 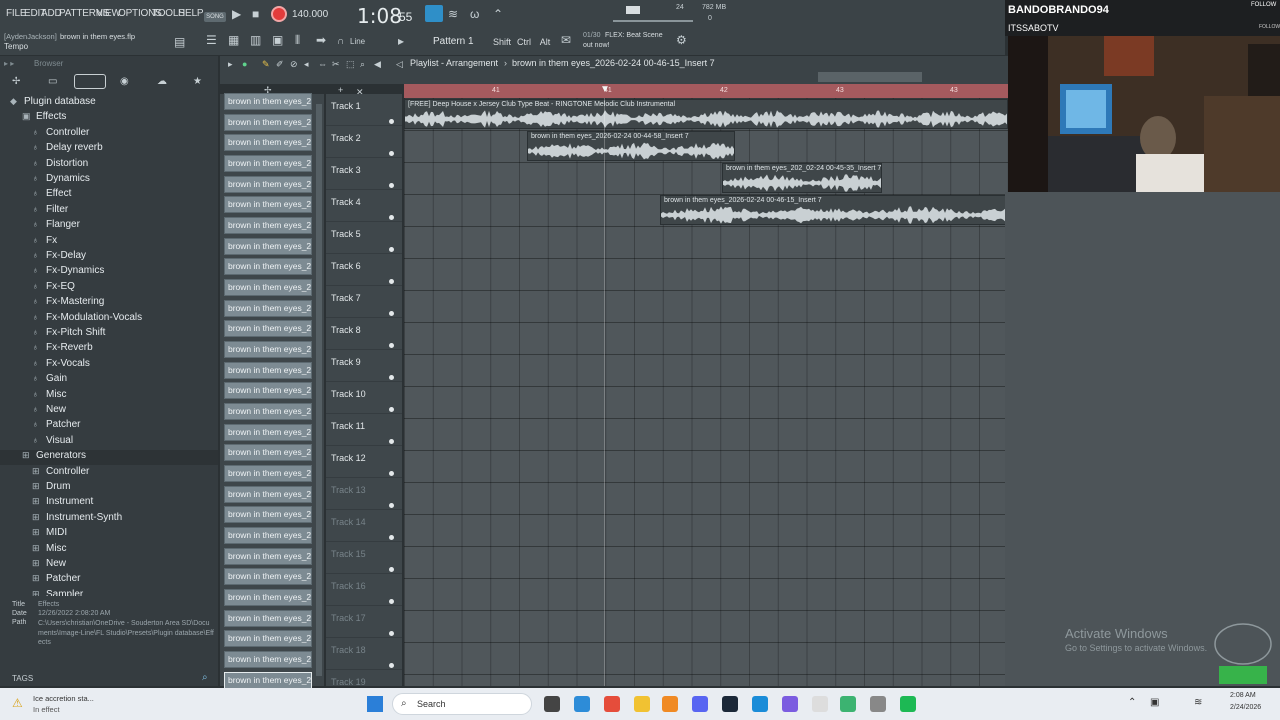 What do you see at coordinates (670, 704) in the screenshot?
I see `fl-studio-icon` at bounding box center [670, 704].